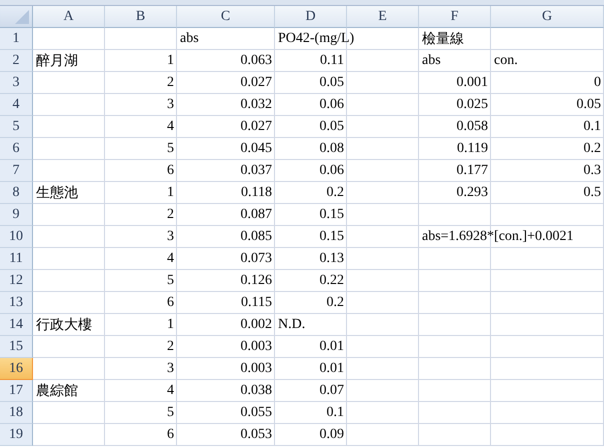 Image resolution: width=604 pixels, height=448 pixels. I want to click on table-cell: 0.085, so click(256, 237).